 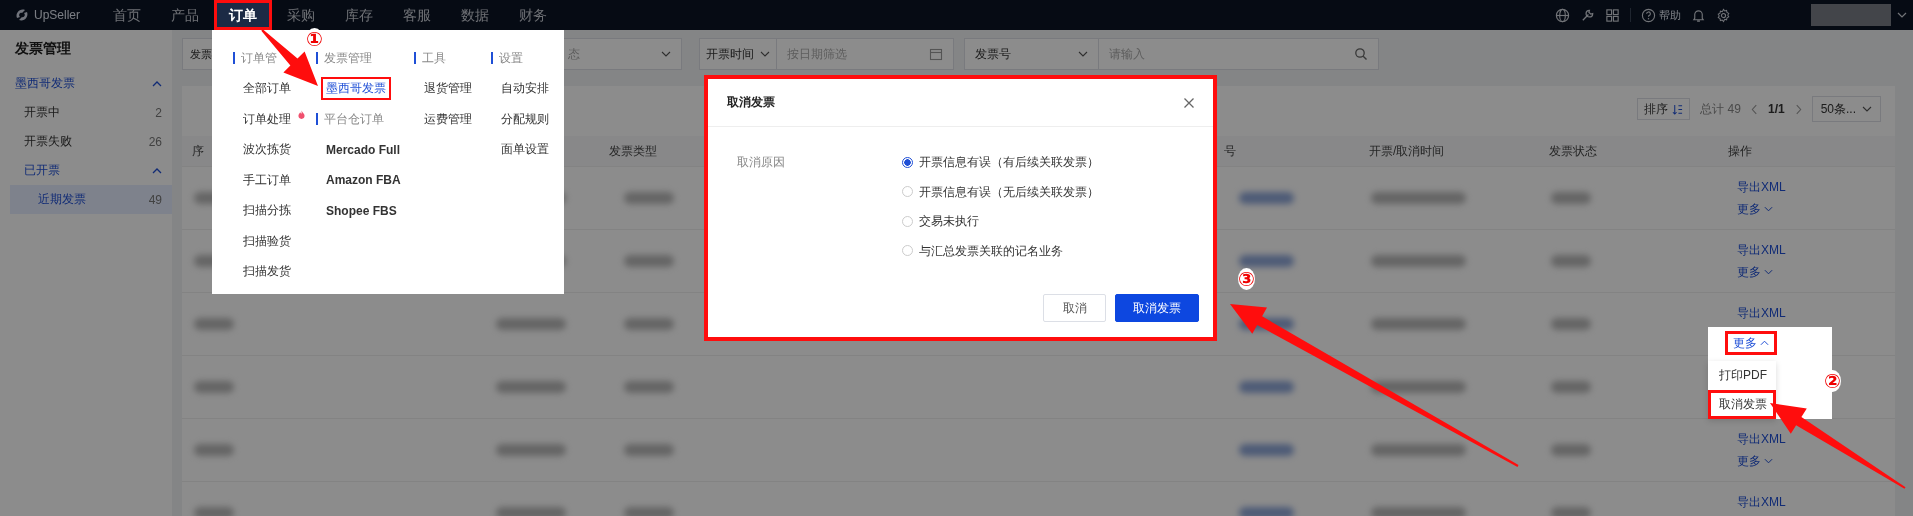 I want to click on help-link: 帮助, so click(x=1661, y=15).